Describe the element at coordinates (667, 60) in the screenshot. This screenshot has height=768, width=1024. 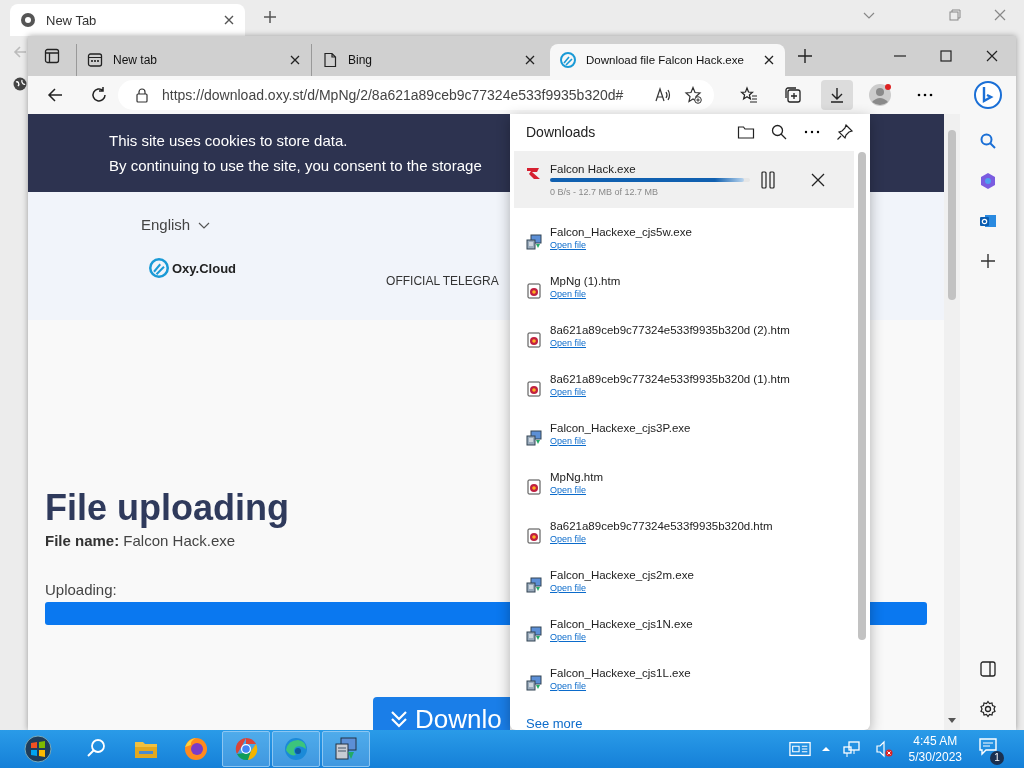
I see `browser-tab: Download file Falcon Hack.exe` at that location.